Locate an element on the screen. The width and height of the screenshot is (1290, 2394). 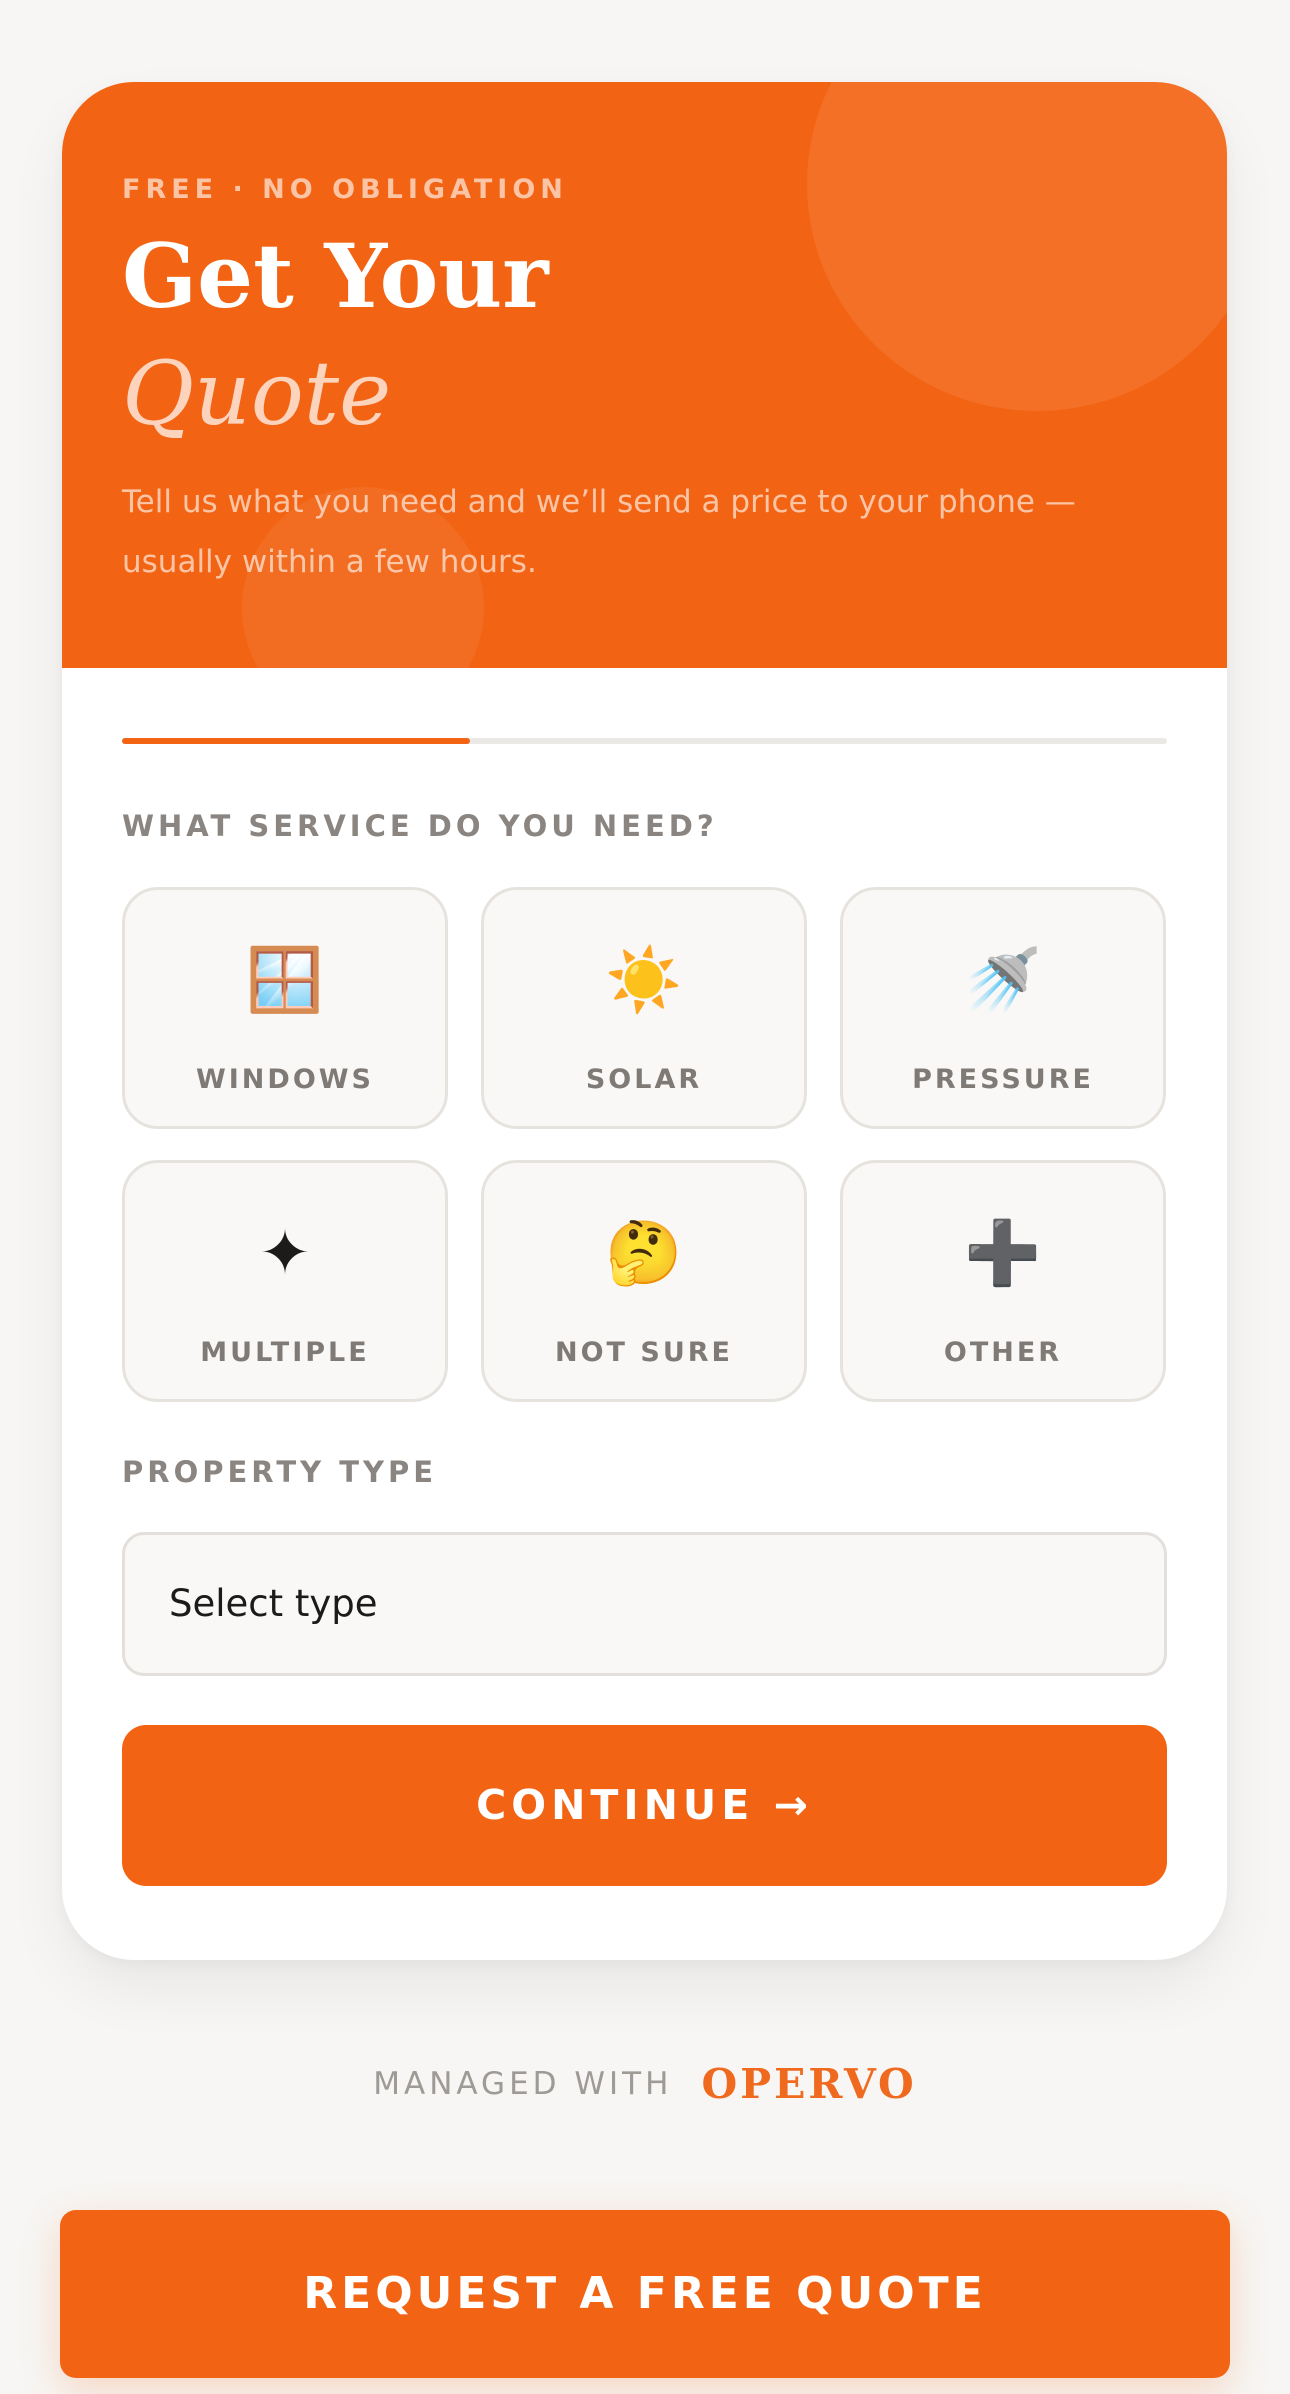
service-option-other: ➕ OTHER is located at coordinates (1003, 1281).